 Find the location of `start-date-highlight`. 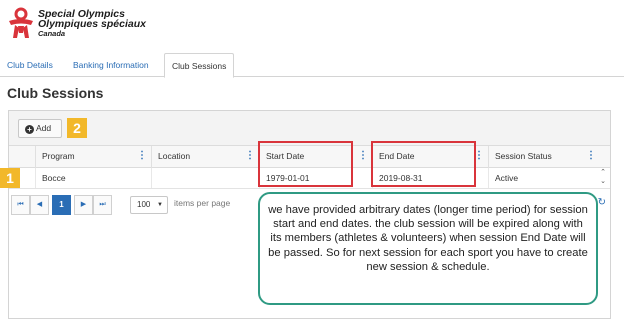

start-date-highlight is located at coordinates (305, 164).